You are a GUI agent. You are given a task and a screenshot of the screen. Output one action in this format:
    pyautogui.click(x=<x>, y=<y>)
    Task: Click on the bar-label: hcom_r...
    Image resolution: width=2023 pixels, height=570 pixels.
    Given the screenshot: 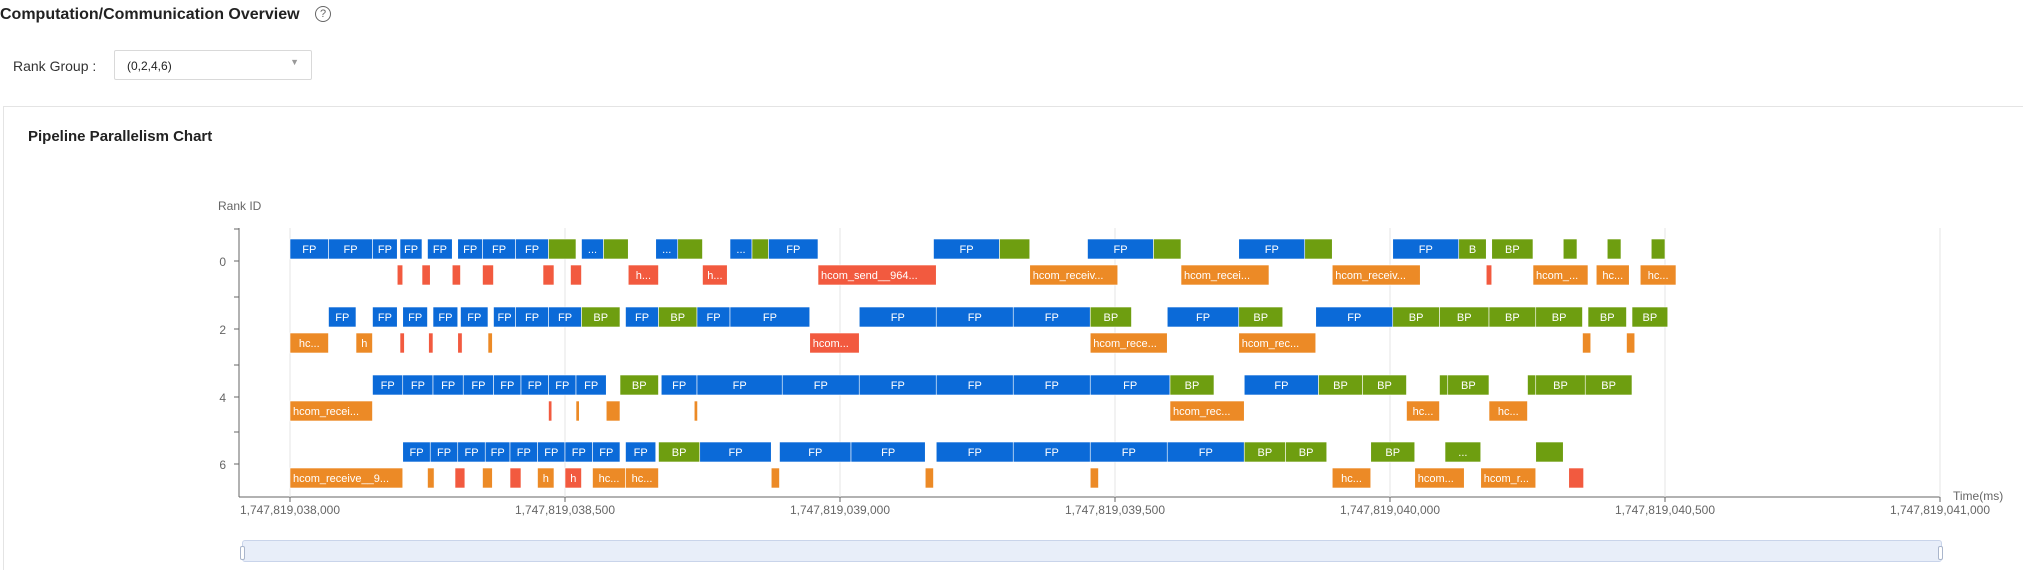 What is the action you would take?
    pyautogui.click(x=1506, y=479)
    